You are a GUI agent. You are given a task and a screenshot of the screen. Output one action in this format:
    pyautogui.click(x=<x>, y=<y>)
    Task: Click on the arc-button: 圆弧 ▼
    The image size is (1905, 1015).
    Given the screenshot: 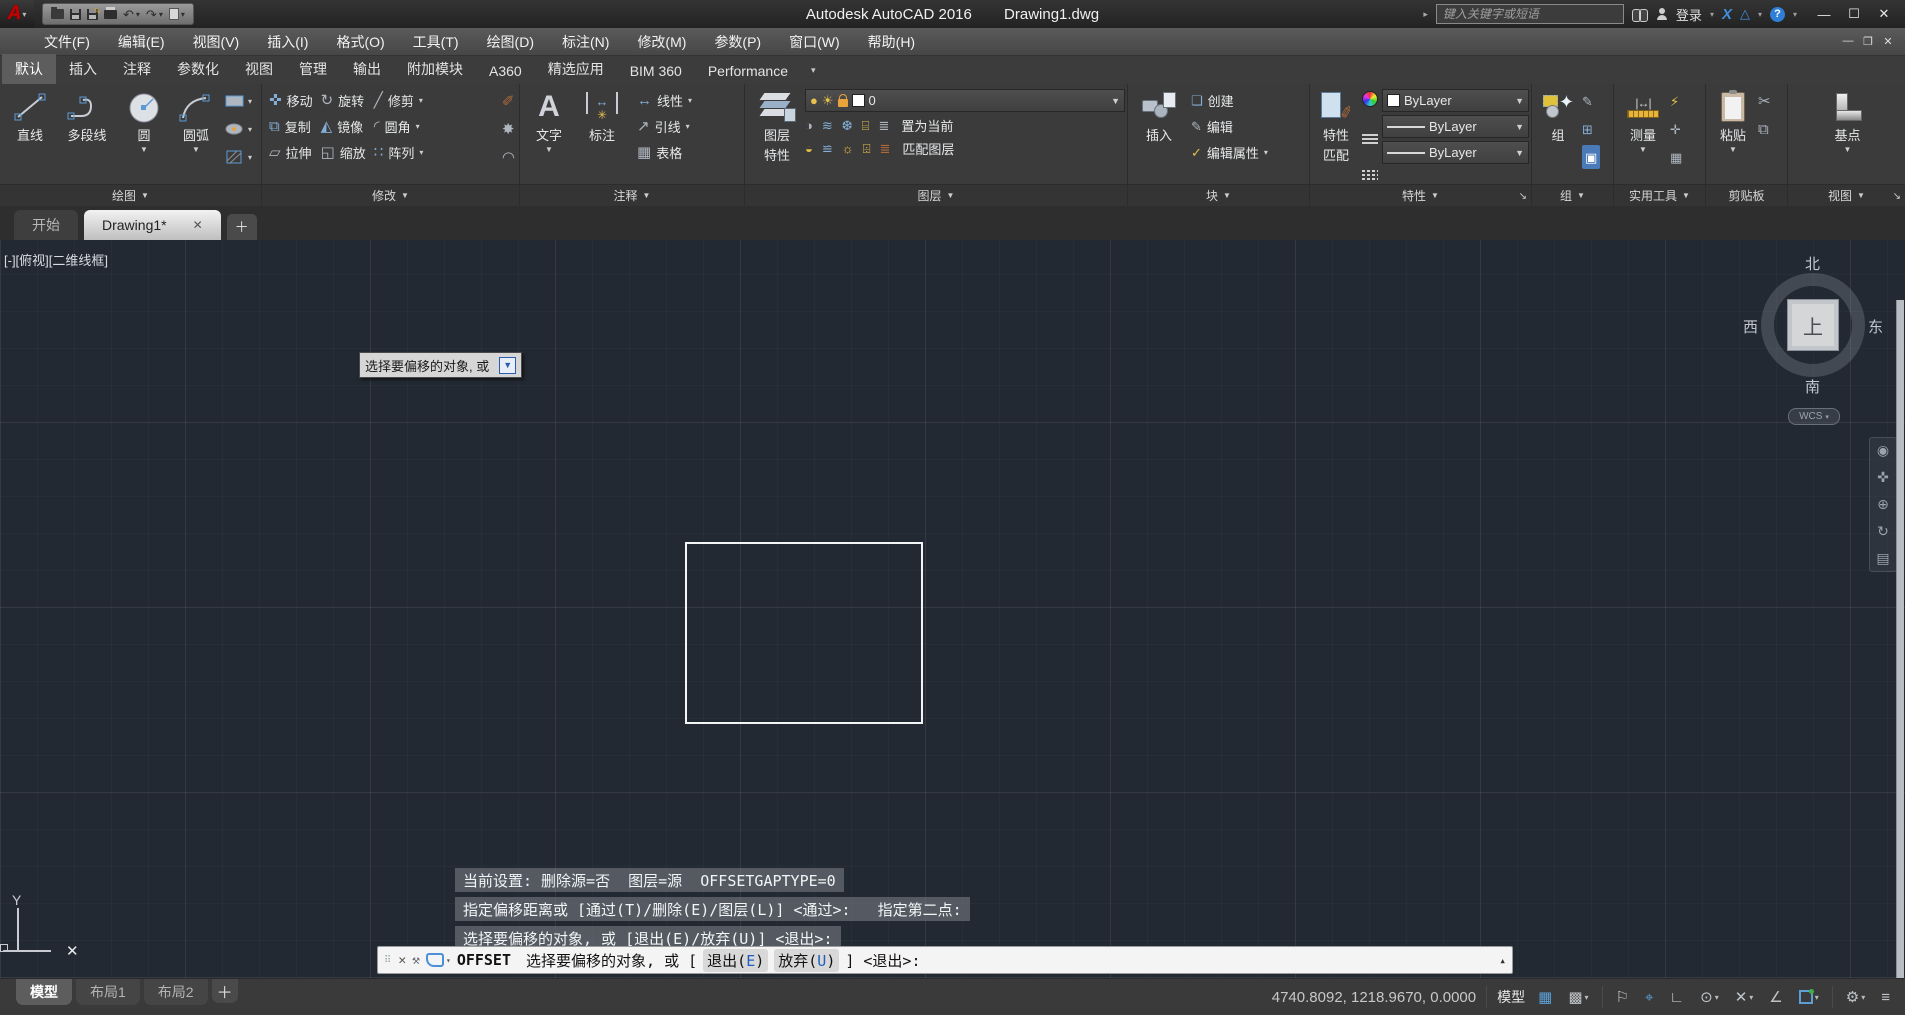 What is the action you would take?
    pyautogui.click(x=196, y=135)
    